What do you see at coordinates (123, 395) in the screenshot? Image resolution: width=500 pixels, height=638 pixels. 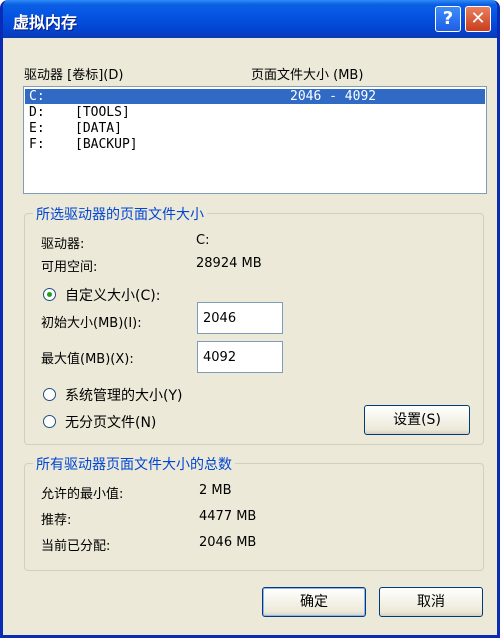 I see `system-managed-label: 系统管理的大小(Y)` at bounding box center [123, 395].